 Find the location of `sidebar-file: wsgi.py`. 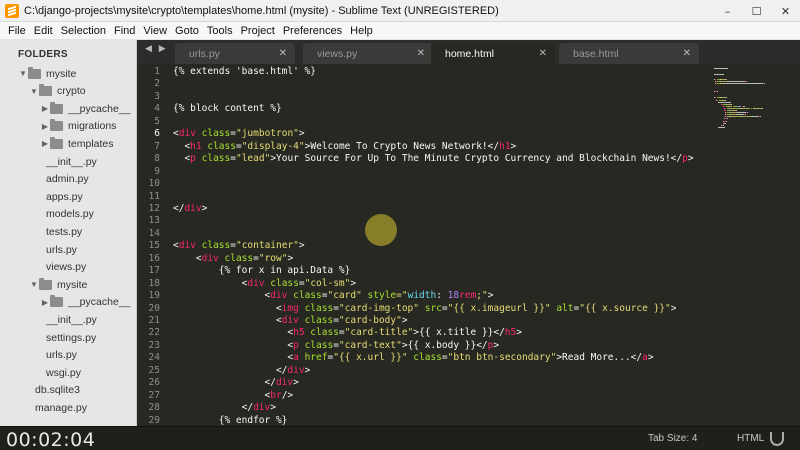

sidebar-file: wsgi.py is located at coordinates (40, 372).